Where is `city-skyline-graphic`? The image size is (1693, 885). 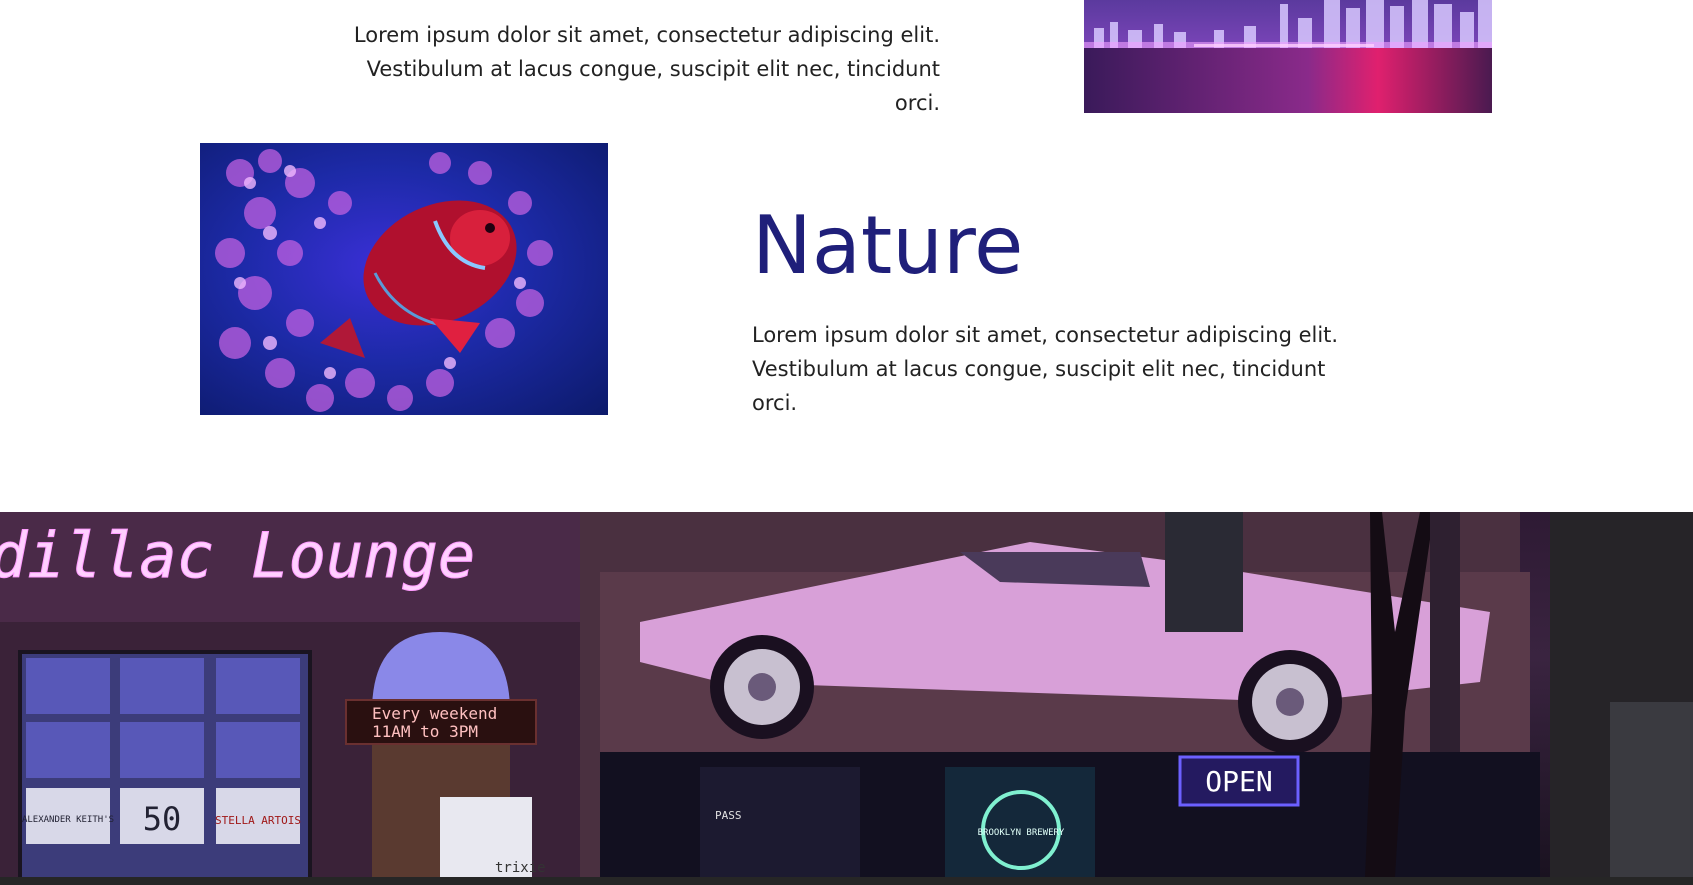
city-skyline-graphic is located at coordinates (1288, 56).